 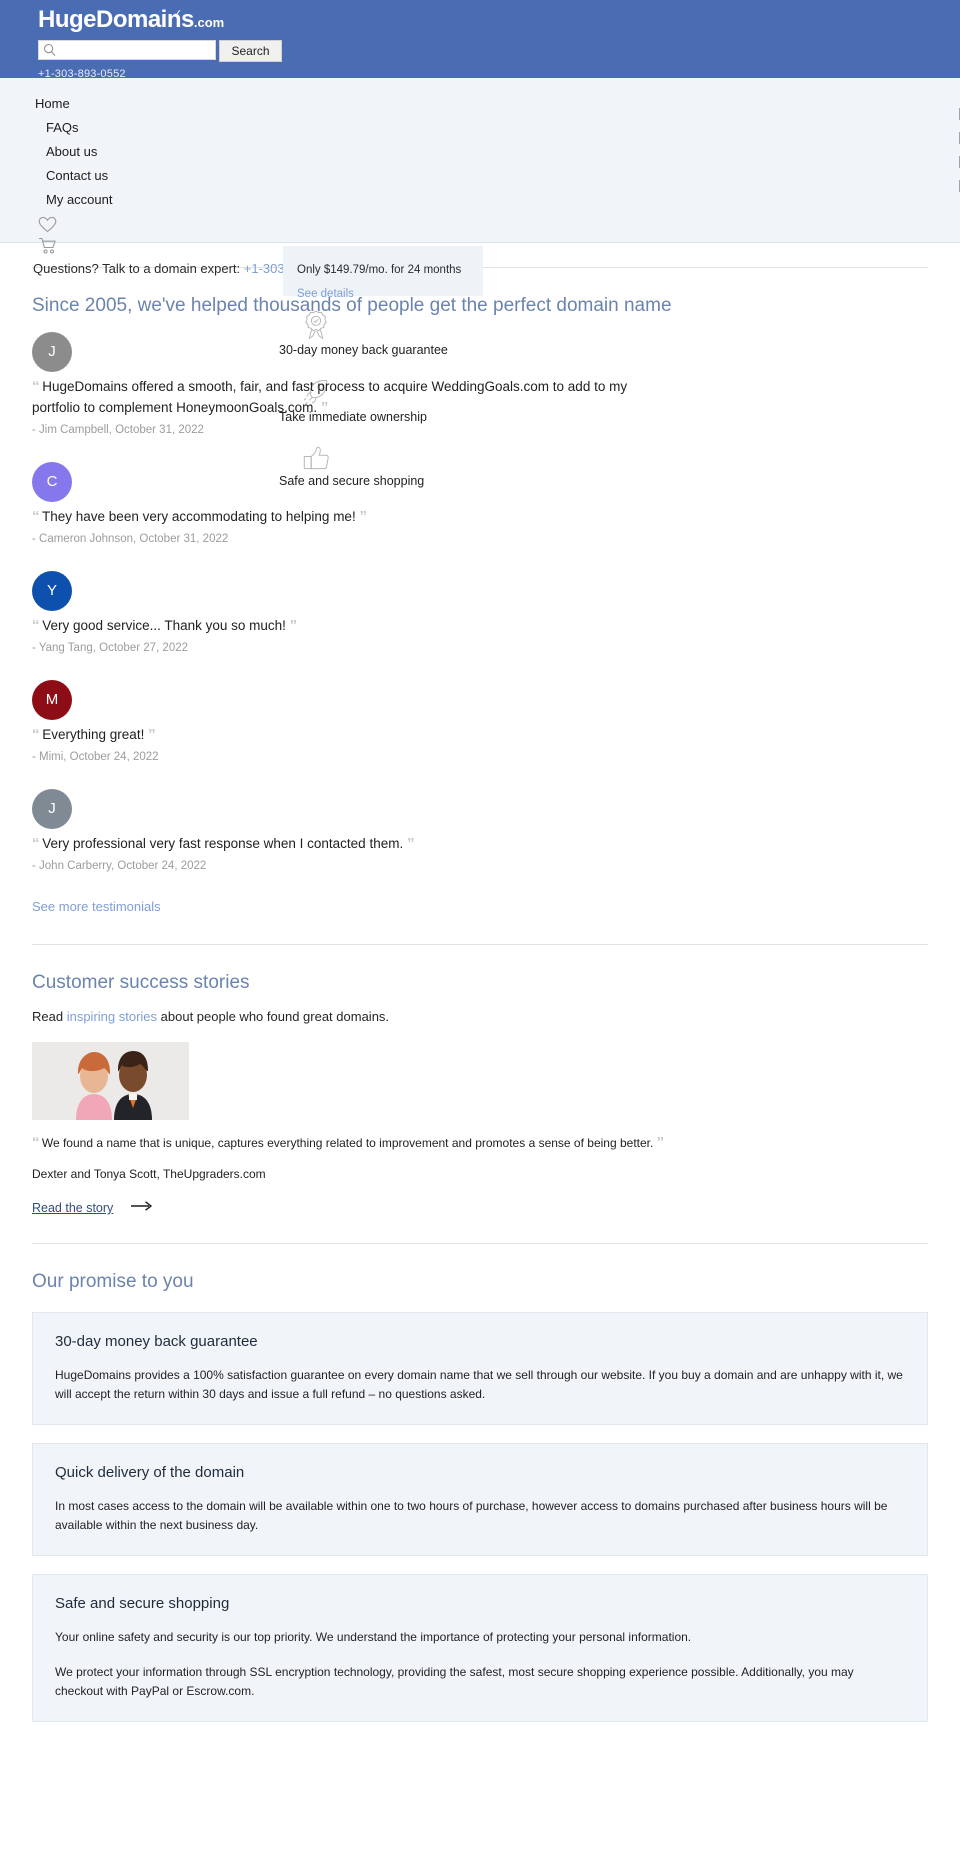 I want to click on success-story-attribution: Dexter and Tonya Scott, TheUpgraders.com, so click(x=149, y=1174).